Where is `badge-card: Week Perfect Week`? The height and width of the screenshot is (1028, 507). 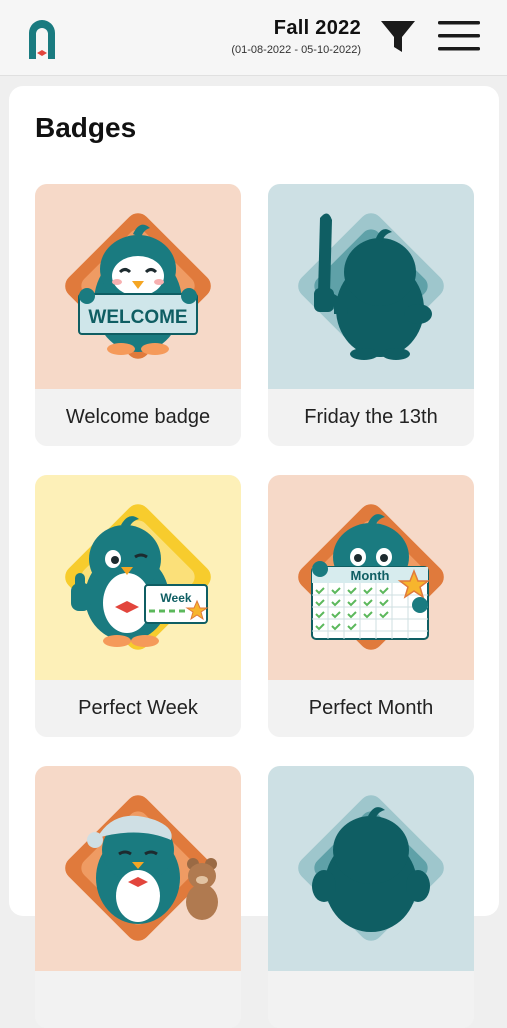 badge-card: Week Perfect Week is located at coordinates (138, 606).